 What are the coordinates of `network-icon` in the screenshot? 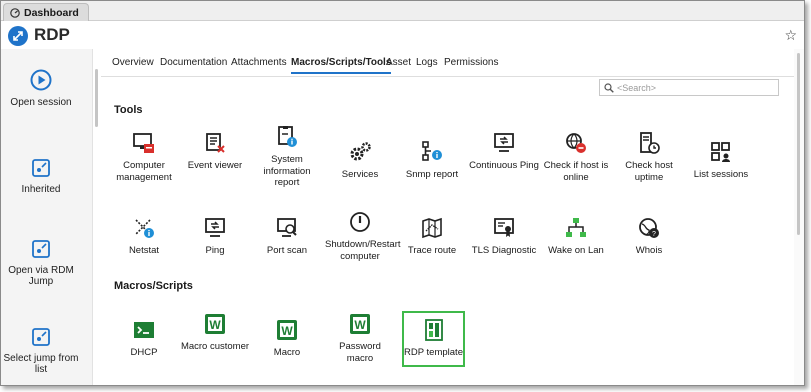 It's located at (576, 227).